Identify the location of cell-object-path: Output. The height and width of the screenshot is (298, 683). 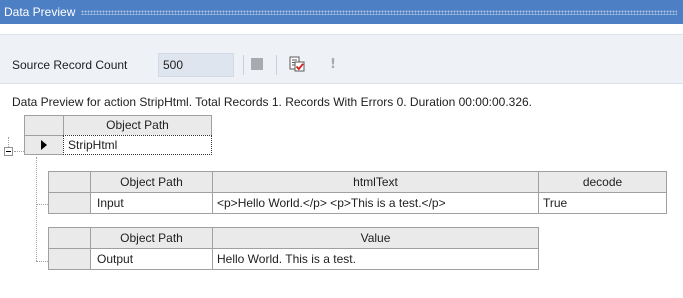
(151, 259).